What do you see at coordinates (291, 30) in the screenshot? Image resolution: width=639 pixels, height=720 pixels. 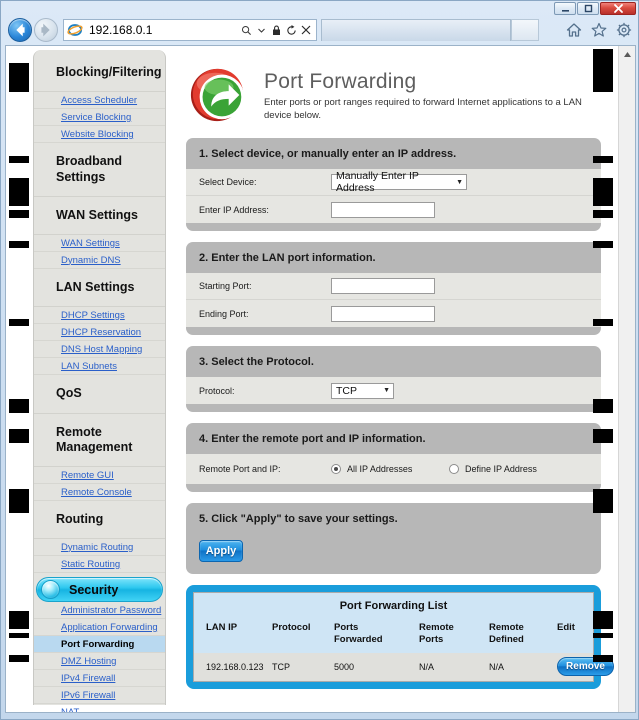 I see `refresh-icon` at bounding box center [291, 30].